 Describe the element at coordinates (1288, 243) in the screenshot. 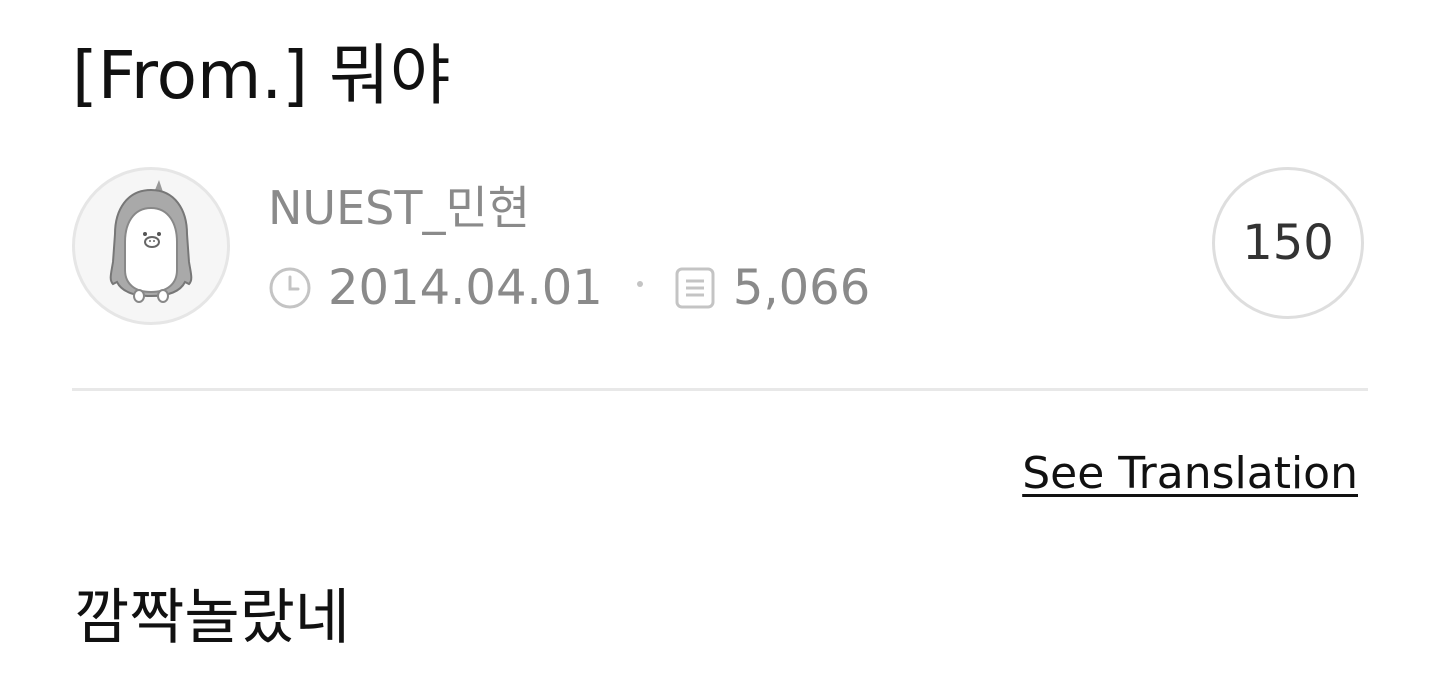

I see `comment-count-button: 150` at that location.